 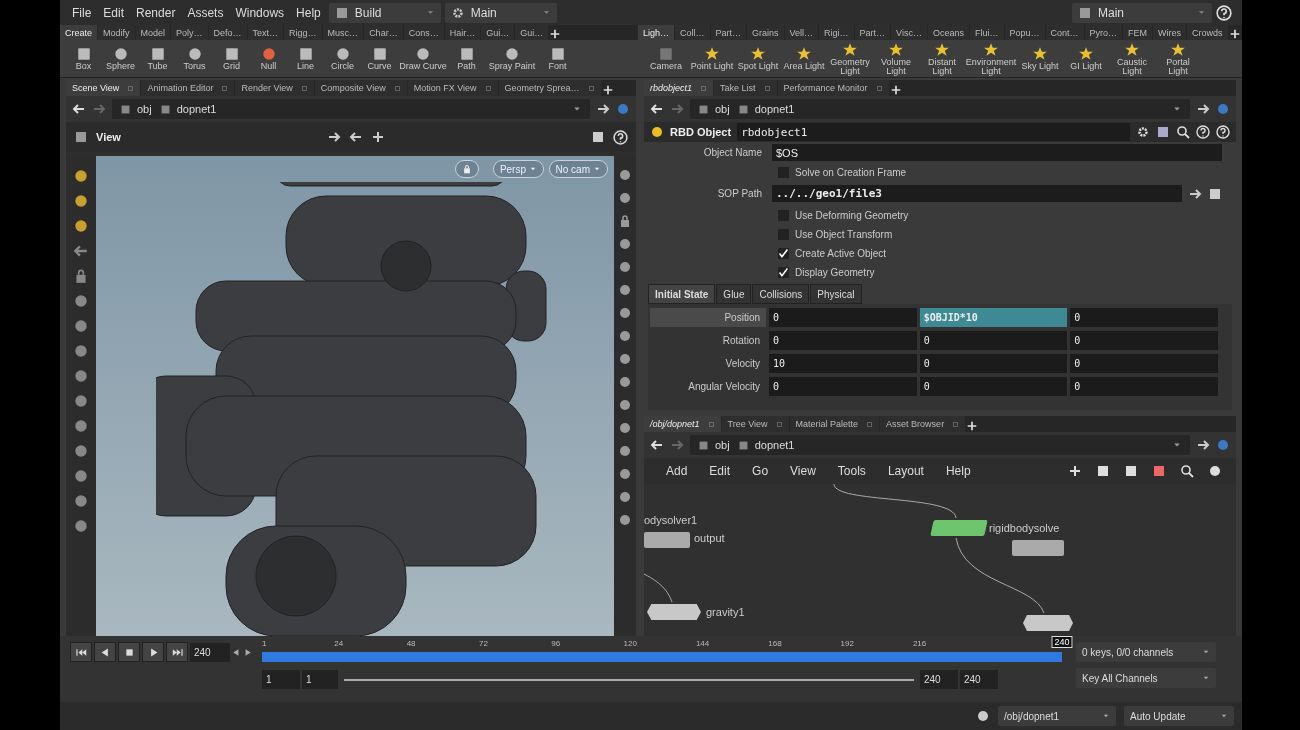 What do you see at coordinates (1183, 132) in the screenshot?
I see `search-icon` at bounding box center [1183, 132].